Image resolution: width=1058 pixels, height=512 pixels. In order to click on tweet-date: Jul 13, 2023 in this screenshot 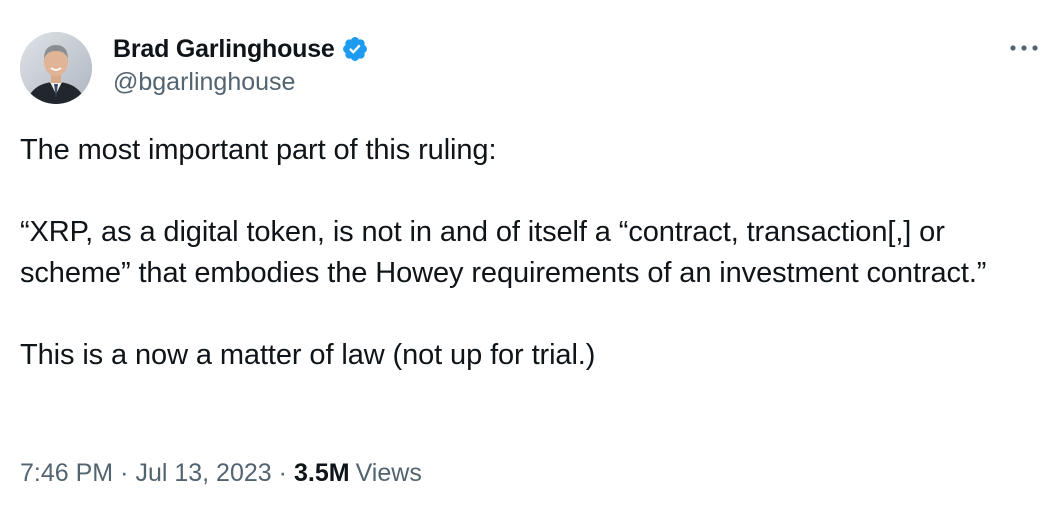, I will do `click(203, 473)`.